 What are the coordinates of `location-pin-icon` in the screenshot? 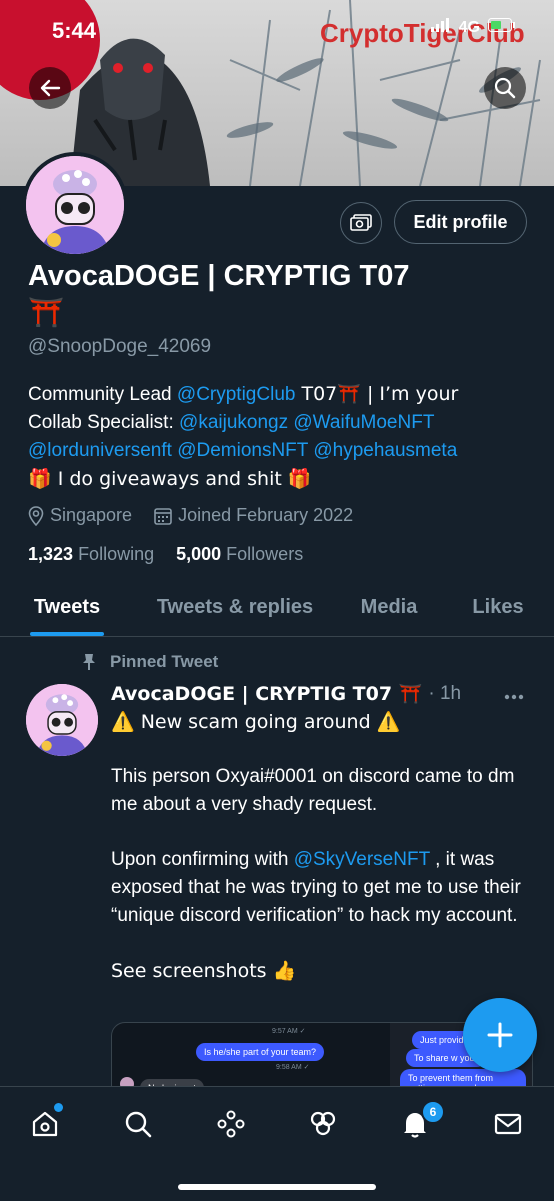 It's located at (36, 515).